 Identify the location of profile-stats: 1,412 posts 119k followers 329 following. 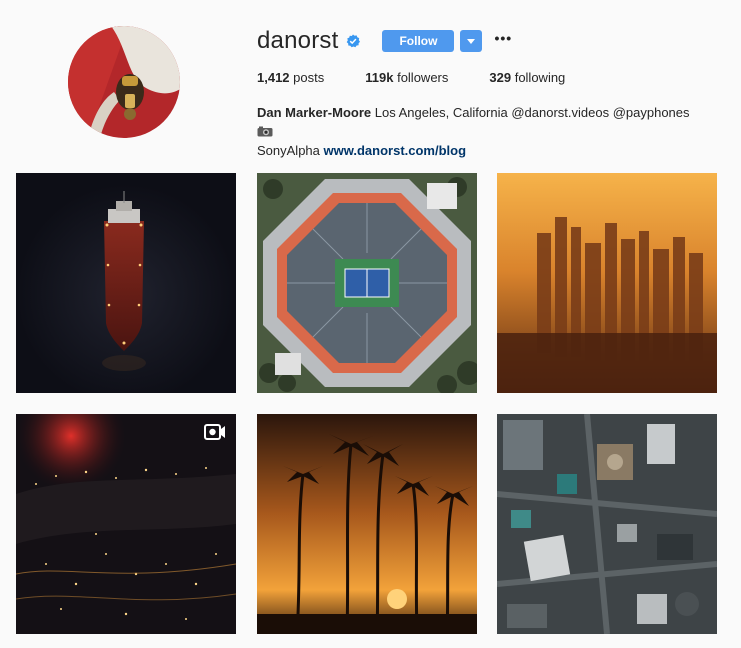
(482, 77).